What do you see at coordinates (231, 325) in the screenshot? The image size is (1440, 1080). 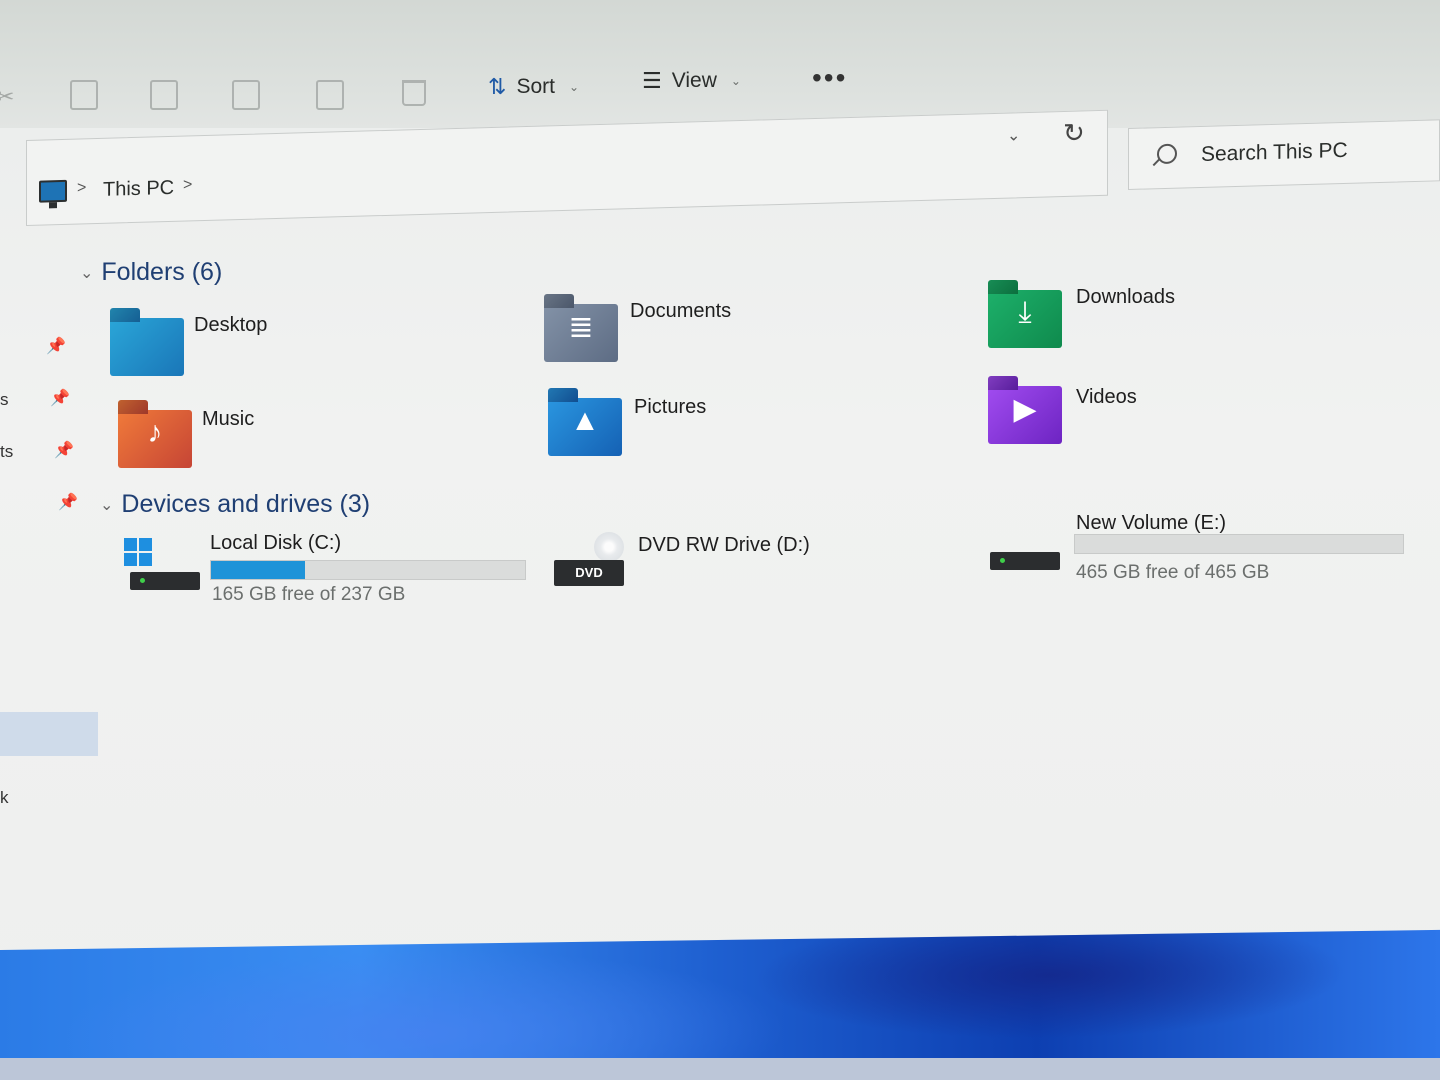 I see `folder-label: Desktop` at bounding box center [231, 325].